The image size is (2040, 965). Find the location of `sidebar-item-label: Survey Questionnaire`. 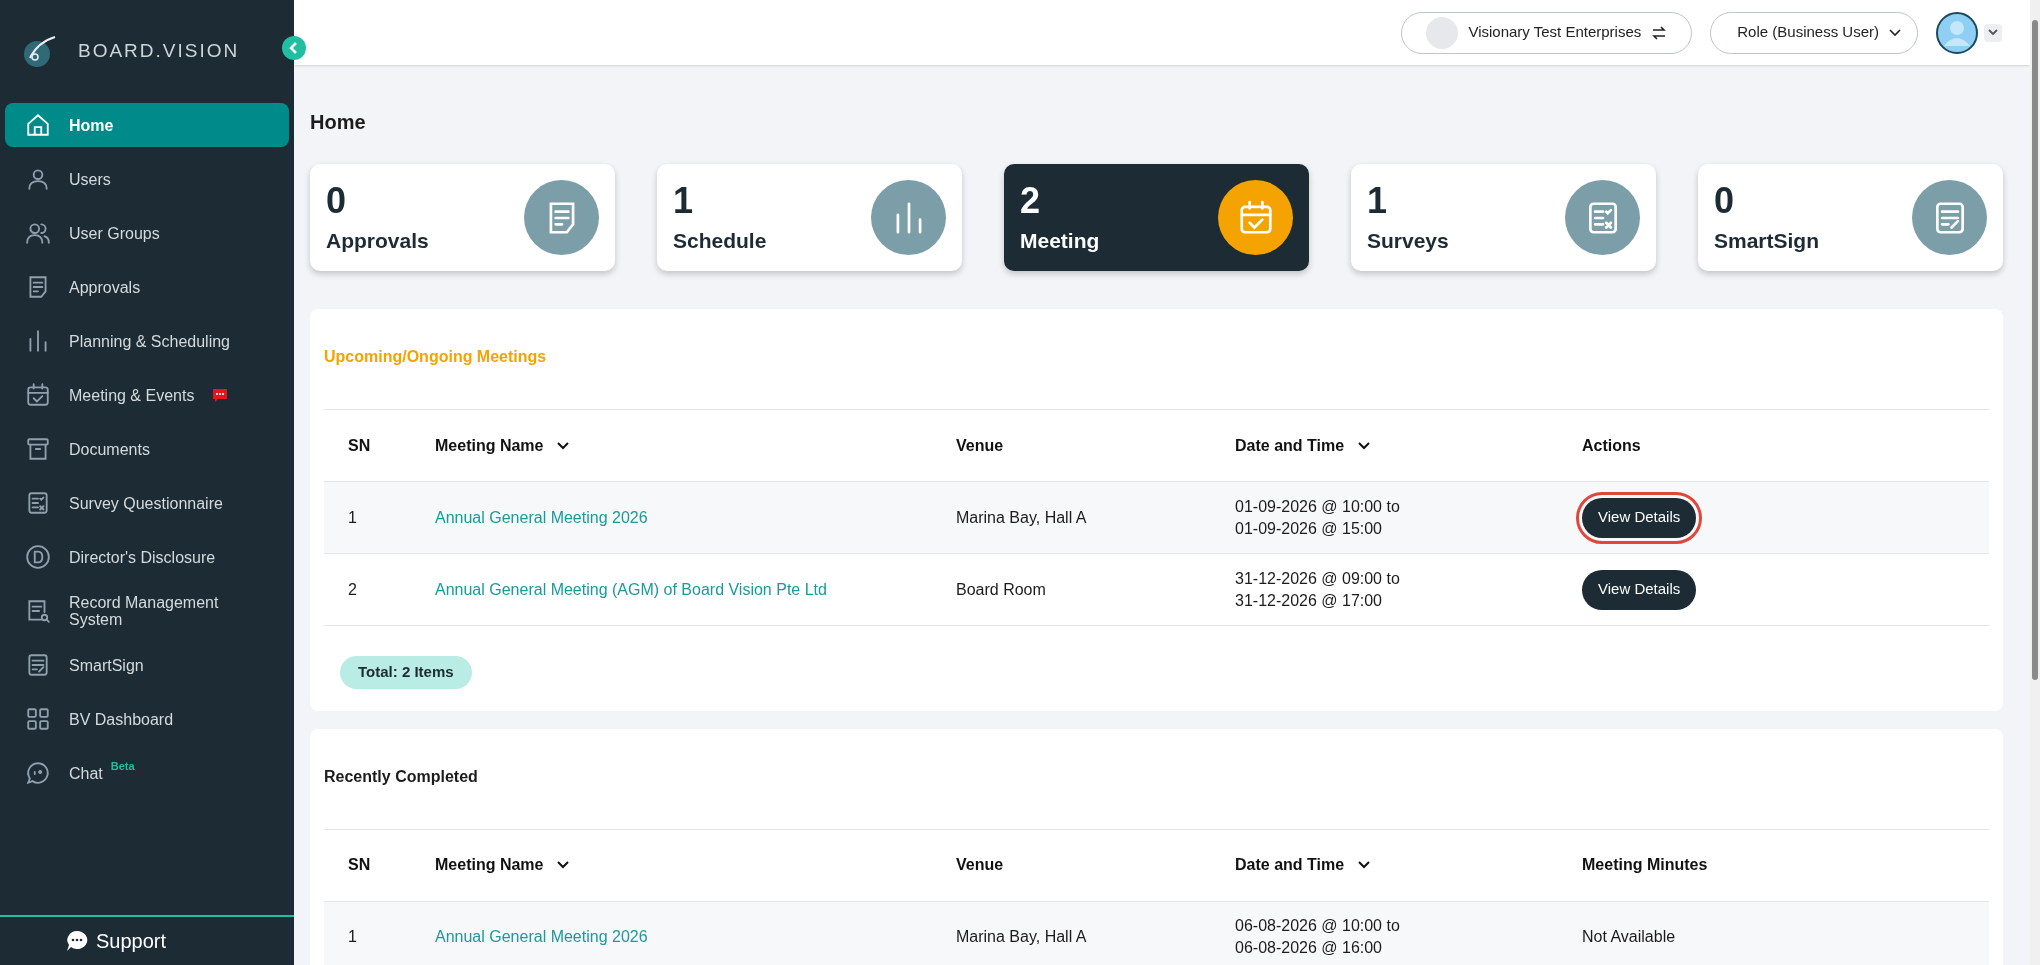

sidebar-item-label: Survey Questionnaire is located at coordinates (146, 503).